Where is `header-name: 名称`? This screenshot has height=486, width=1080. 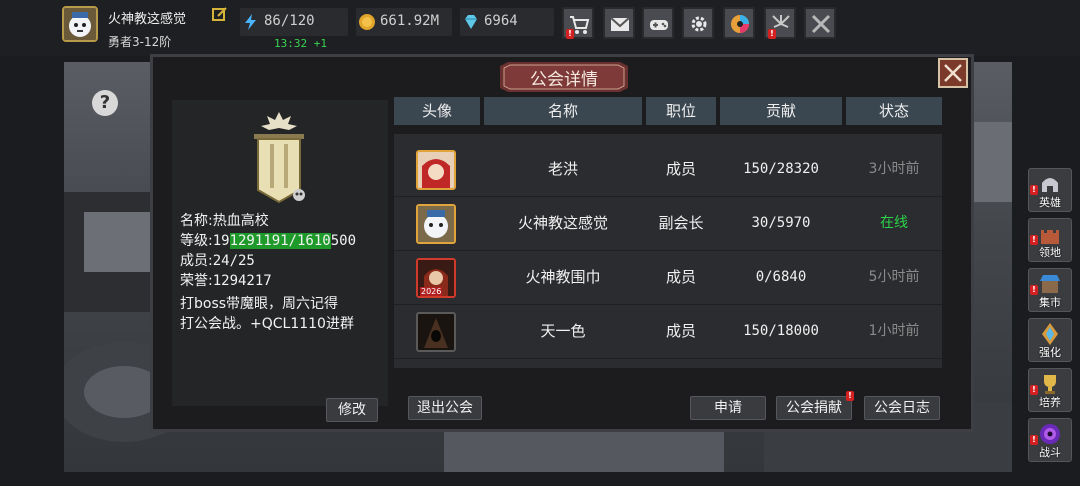
header-name: 名称 is located at coordinates (563, 111).